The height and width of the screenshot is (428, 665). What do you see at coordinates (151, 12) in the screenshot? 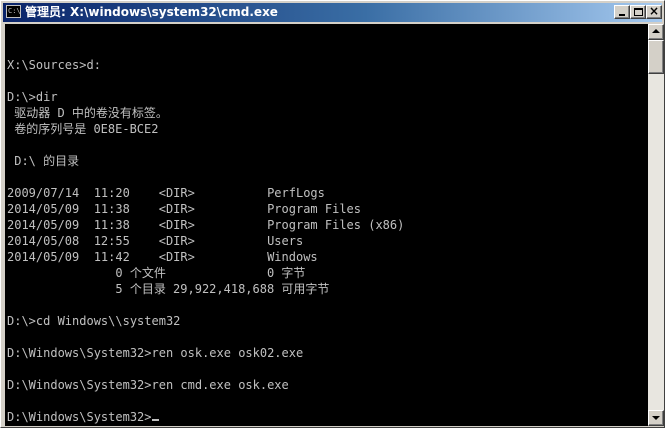
I see `window-title: 管理员: X:\windows\system32\cmd.exe` at bounding box center [151, 12].